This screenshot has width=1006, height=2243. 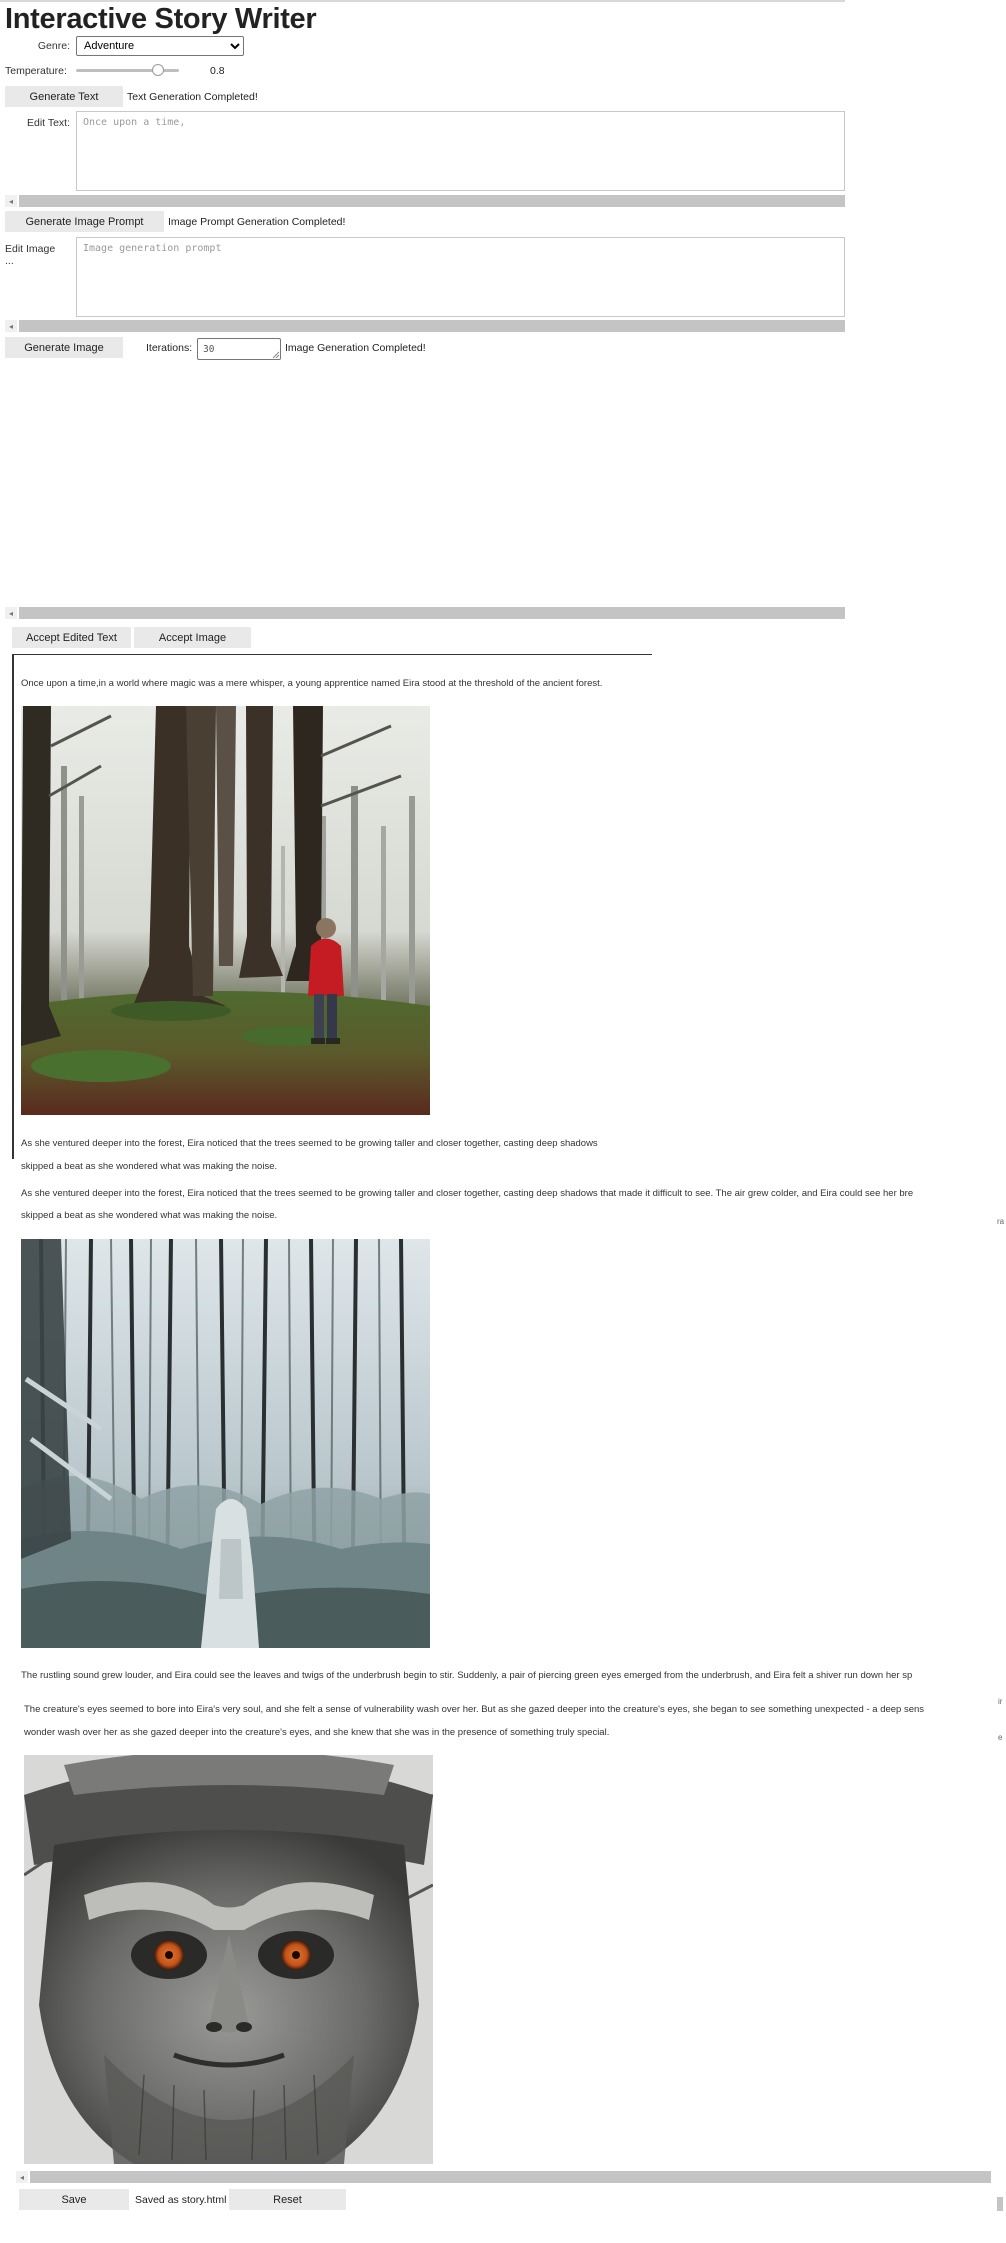 I want to click on story-image-creature, so click(x=228, y=1959).